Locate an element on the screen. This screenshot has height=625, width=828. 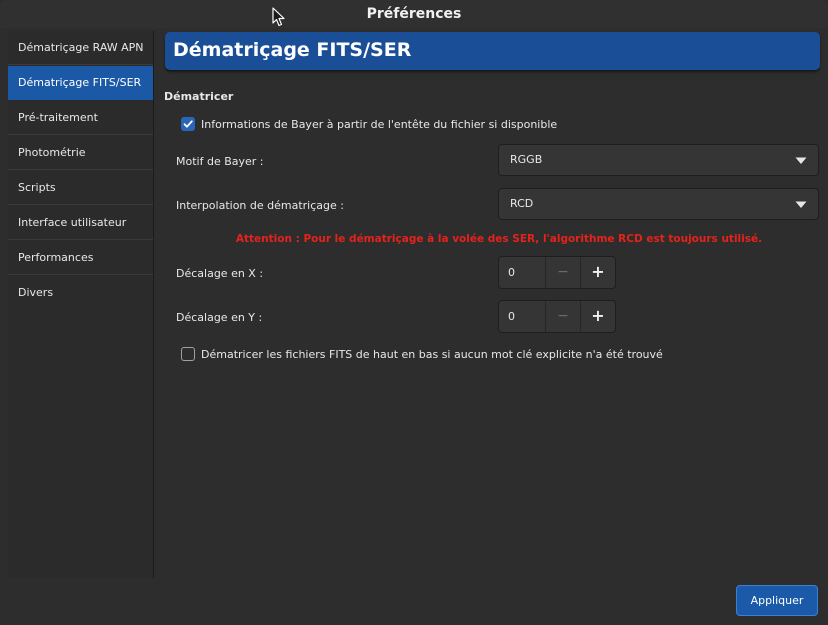
offset-y-decrement-button: − is located at coordinates (562, 316).